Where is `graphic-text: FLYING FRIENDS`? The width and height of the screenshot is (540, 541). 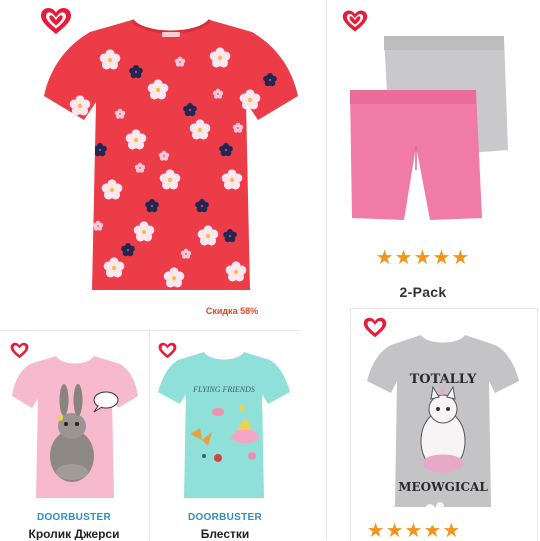 graphic-text: FLYING FRIENDS is located at coordinates (223, 389).